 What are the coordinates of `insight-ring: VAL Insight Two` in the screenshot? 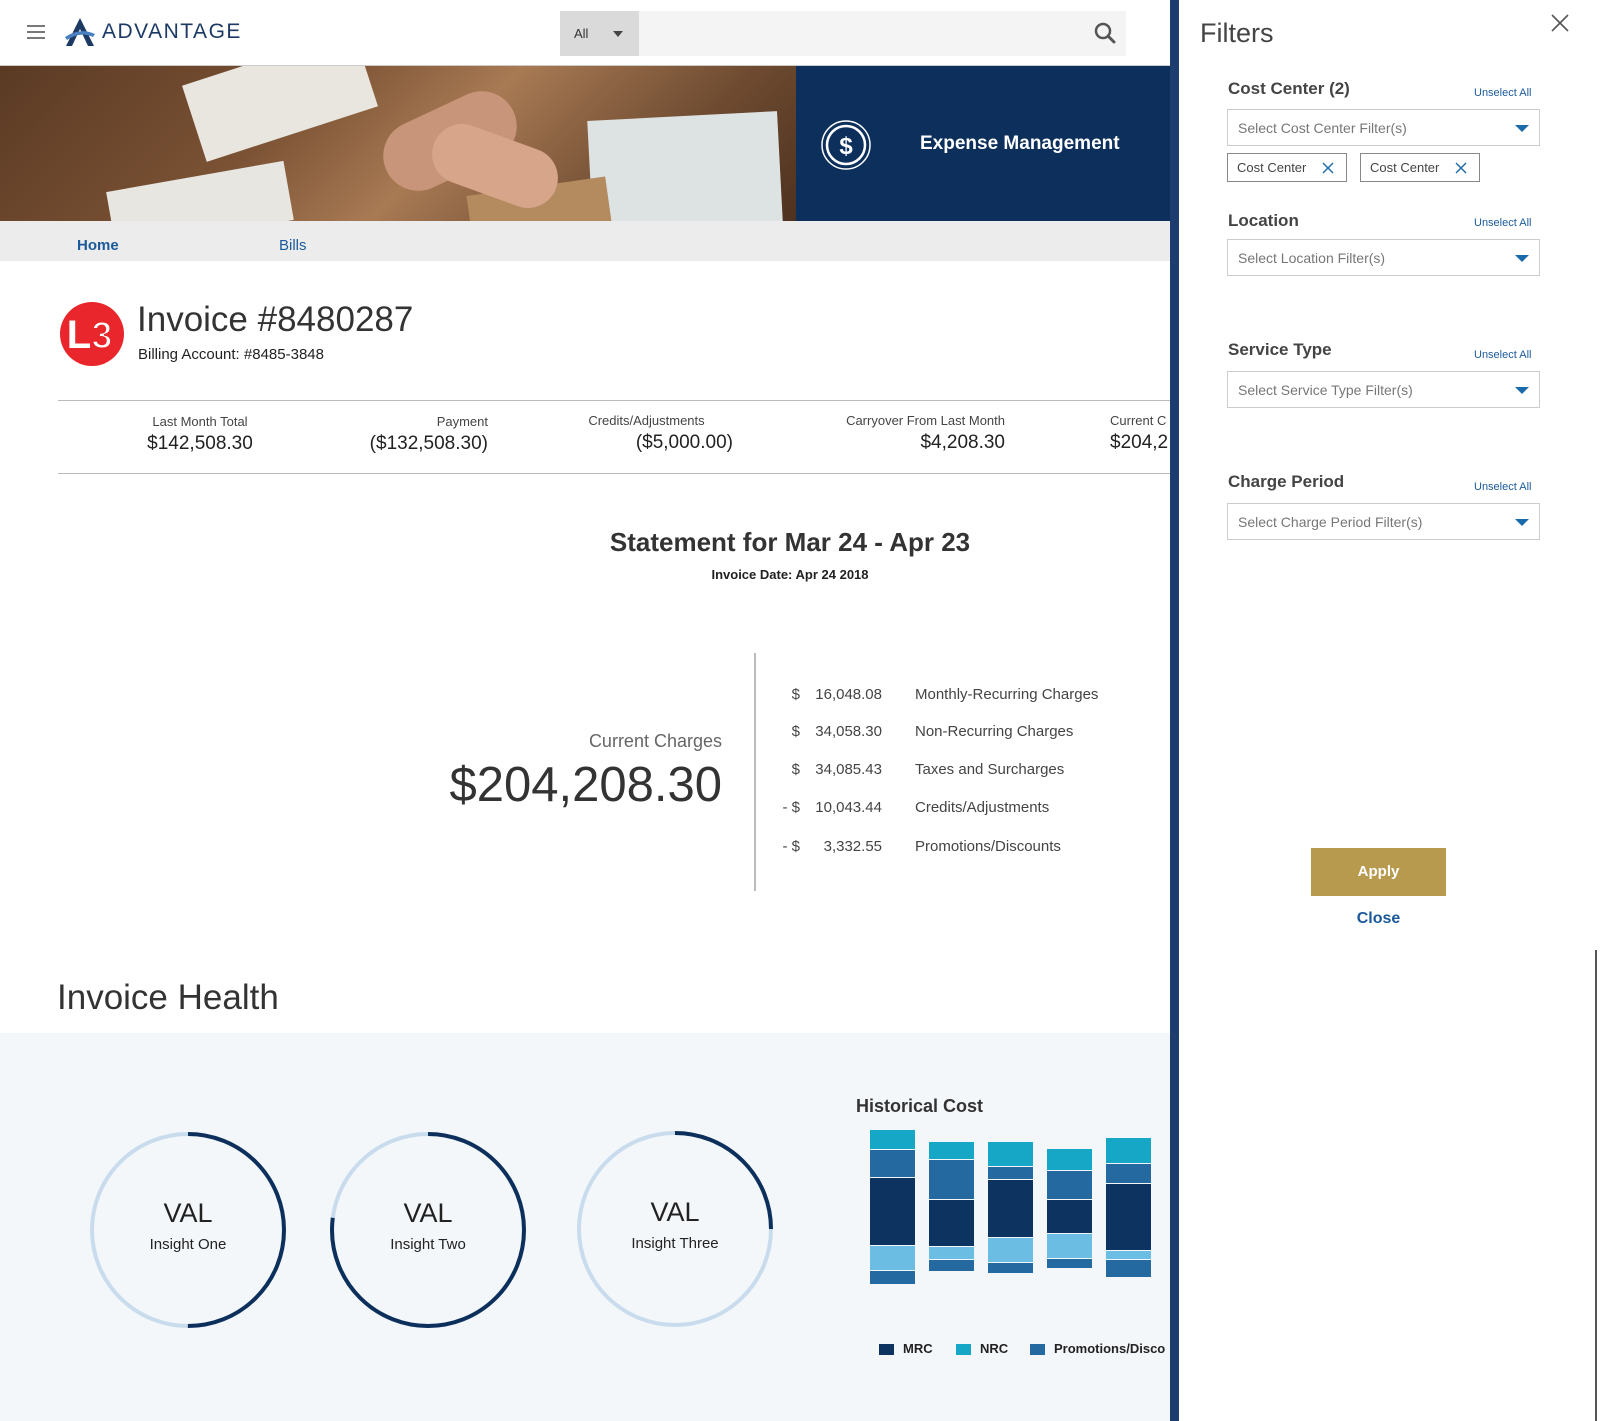 It's located at (428, 1230).